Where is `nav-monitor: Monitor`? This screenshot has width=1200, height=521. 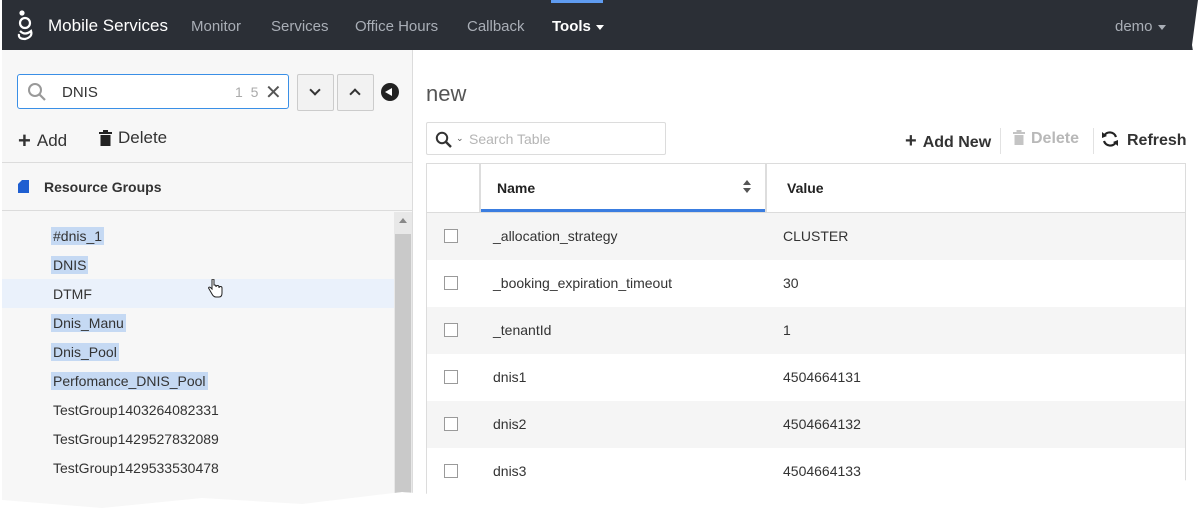 nav-monitor: Monitor is located at coordinates (216, 26).